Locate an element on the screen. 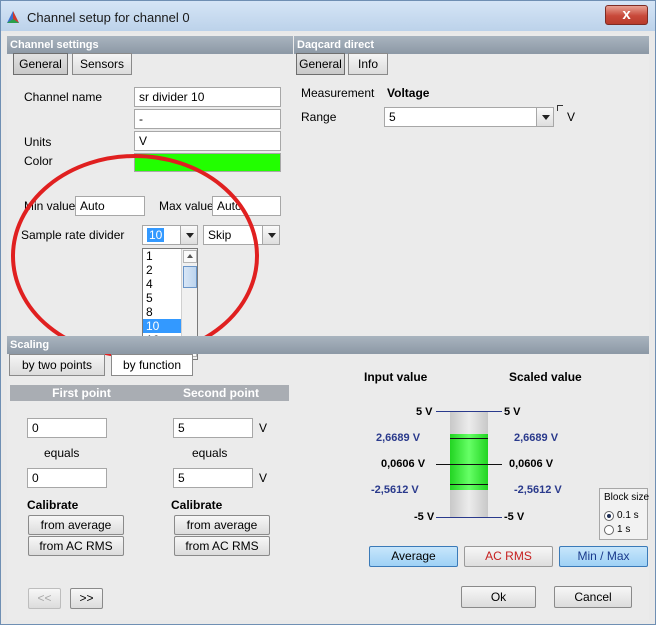 The height and width of the screenshot is (625, 656). block-option-1s: 1 s is located at coordinates (624, 529).